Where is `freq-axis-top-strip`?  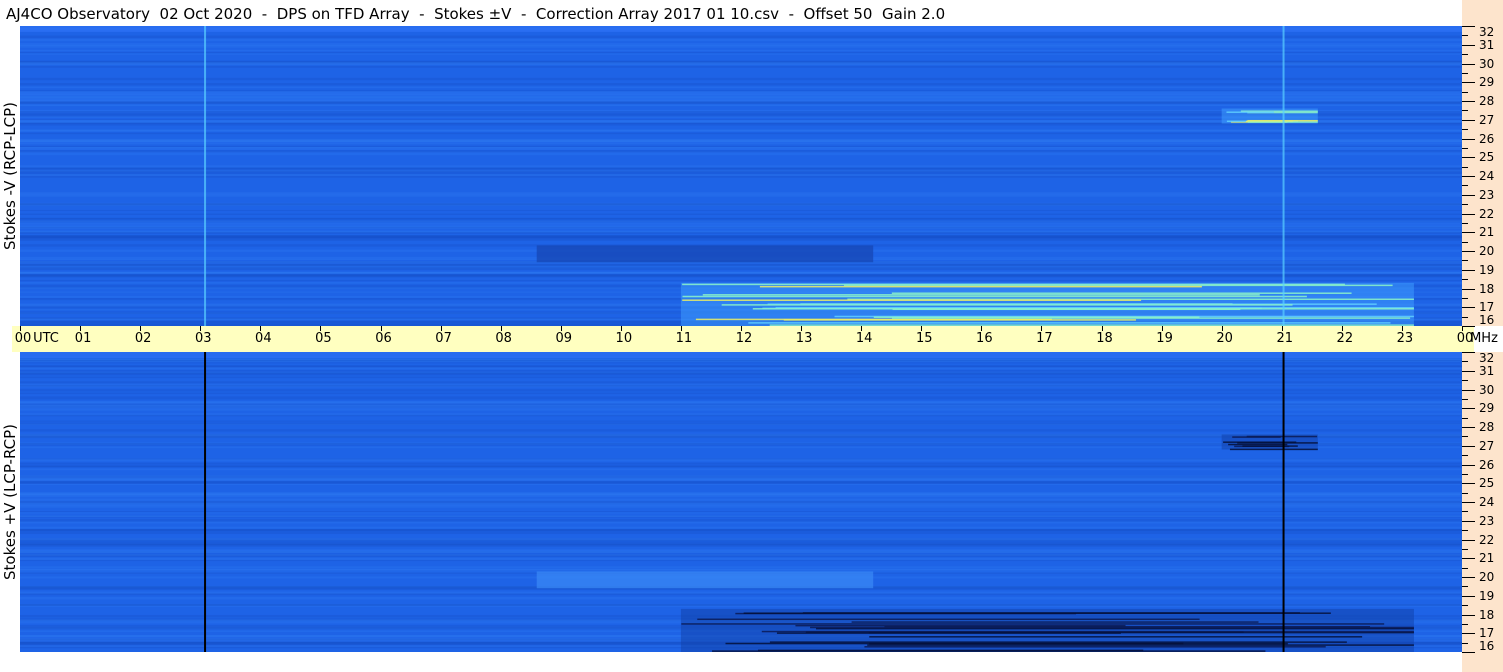
freq-axis-top-strip is located at coordinates (1482, 13).